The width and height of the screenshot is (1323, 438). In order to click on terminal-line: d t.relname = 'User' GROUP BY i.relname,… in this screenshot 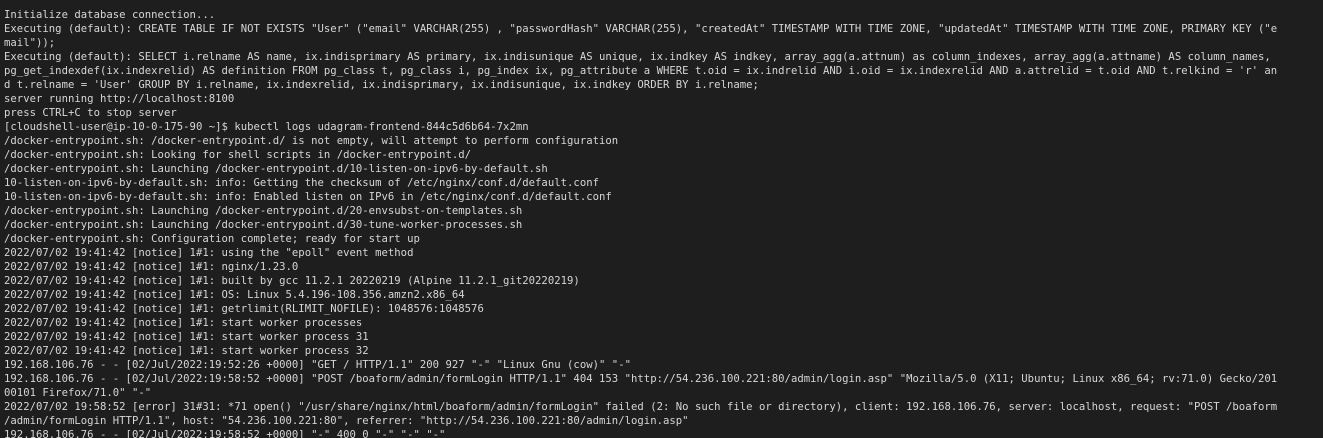, I will do `click(381, 85)`.